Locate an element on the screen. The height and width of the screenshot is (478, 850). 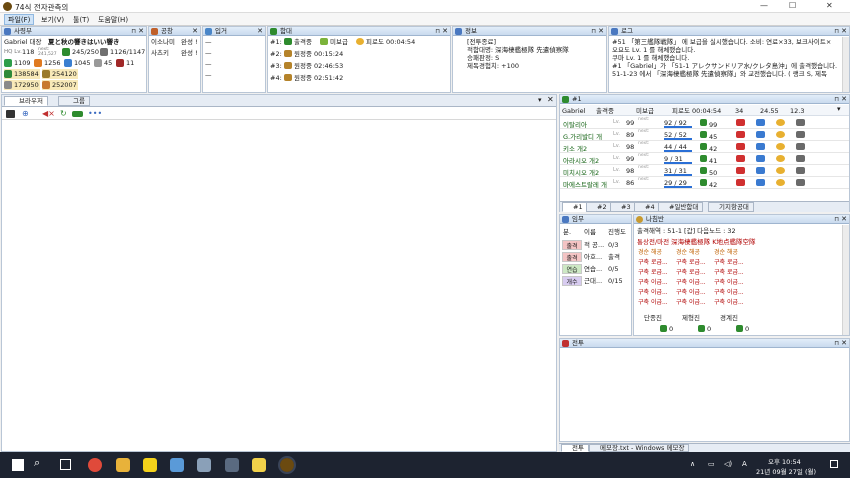
ship-row: 아라시오 개2 Lv. 99 next: 9 / 31 41 is located at coordinates (704, 159).